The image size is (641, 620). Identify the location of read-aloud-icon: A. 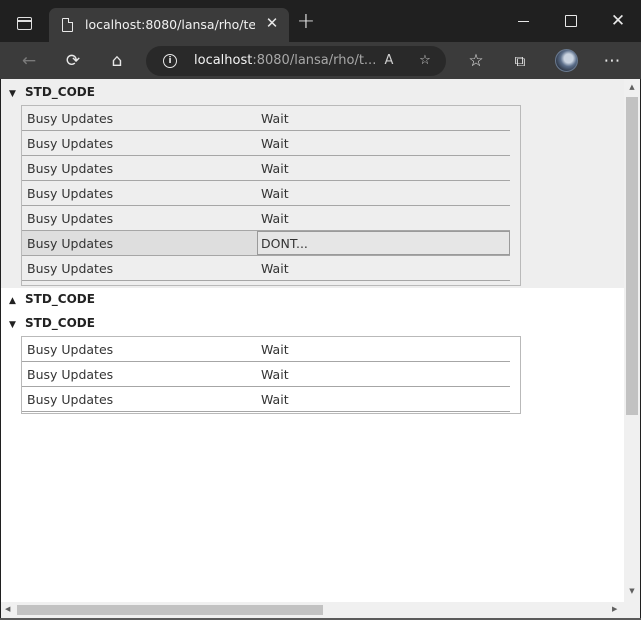
(389, 61).